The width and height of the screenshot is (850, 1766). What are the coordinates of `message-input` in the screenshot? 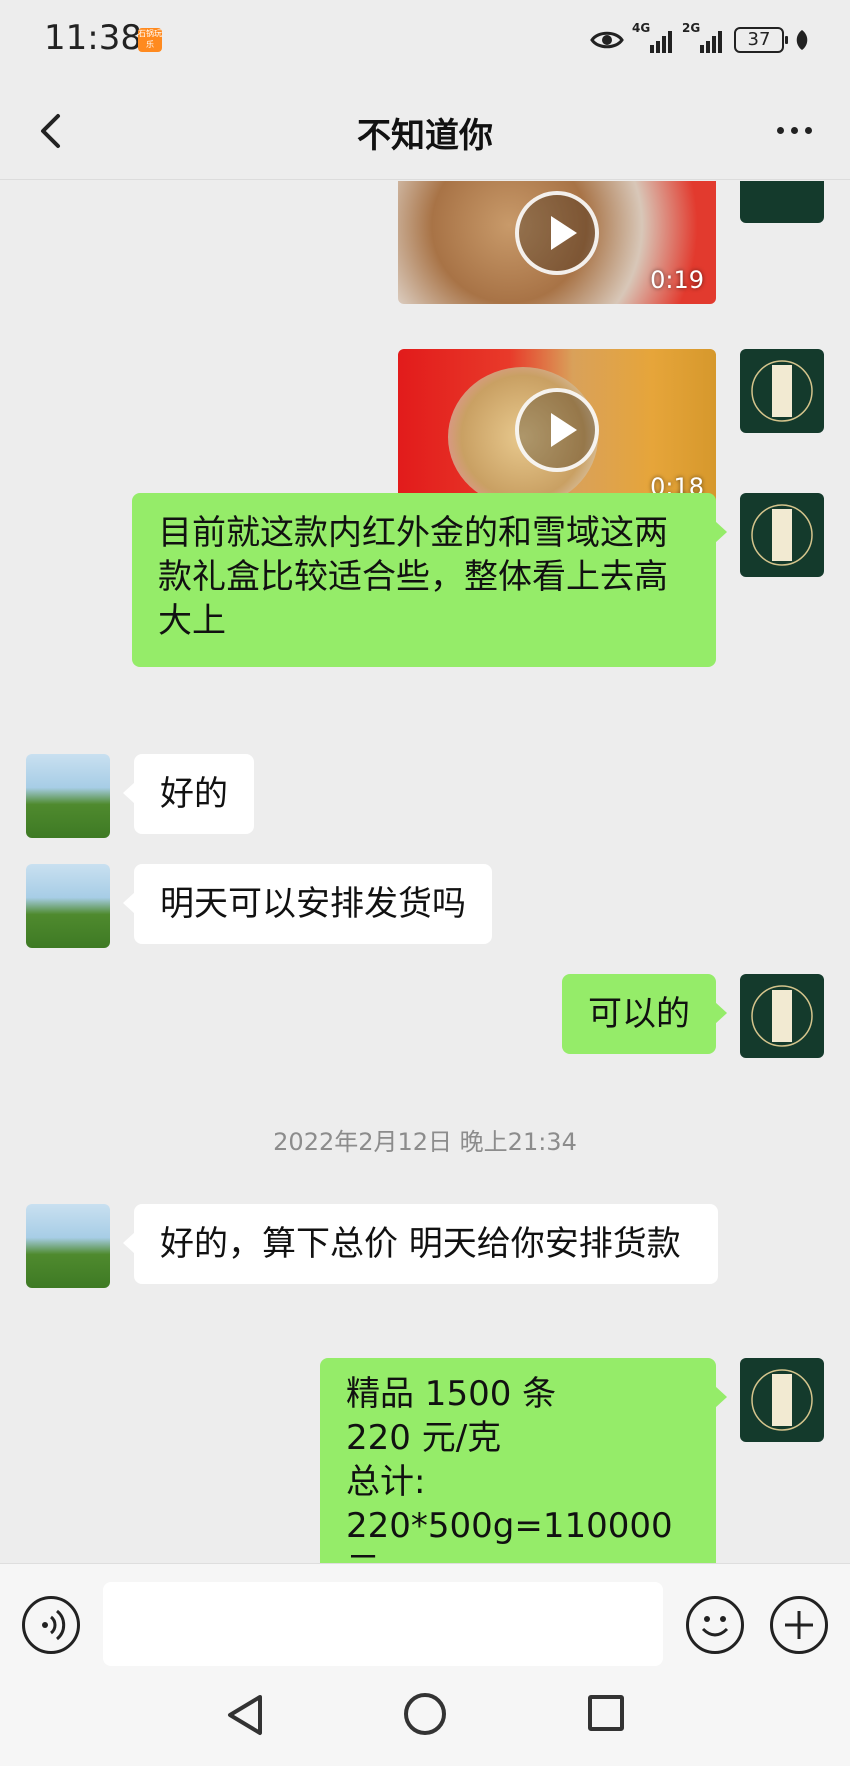 It's located at (383, 1624).